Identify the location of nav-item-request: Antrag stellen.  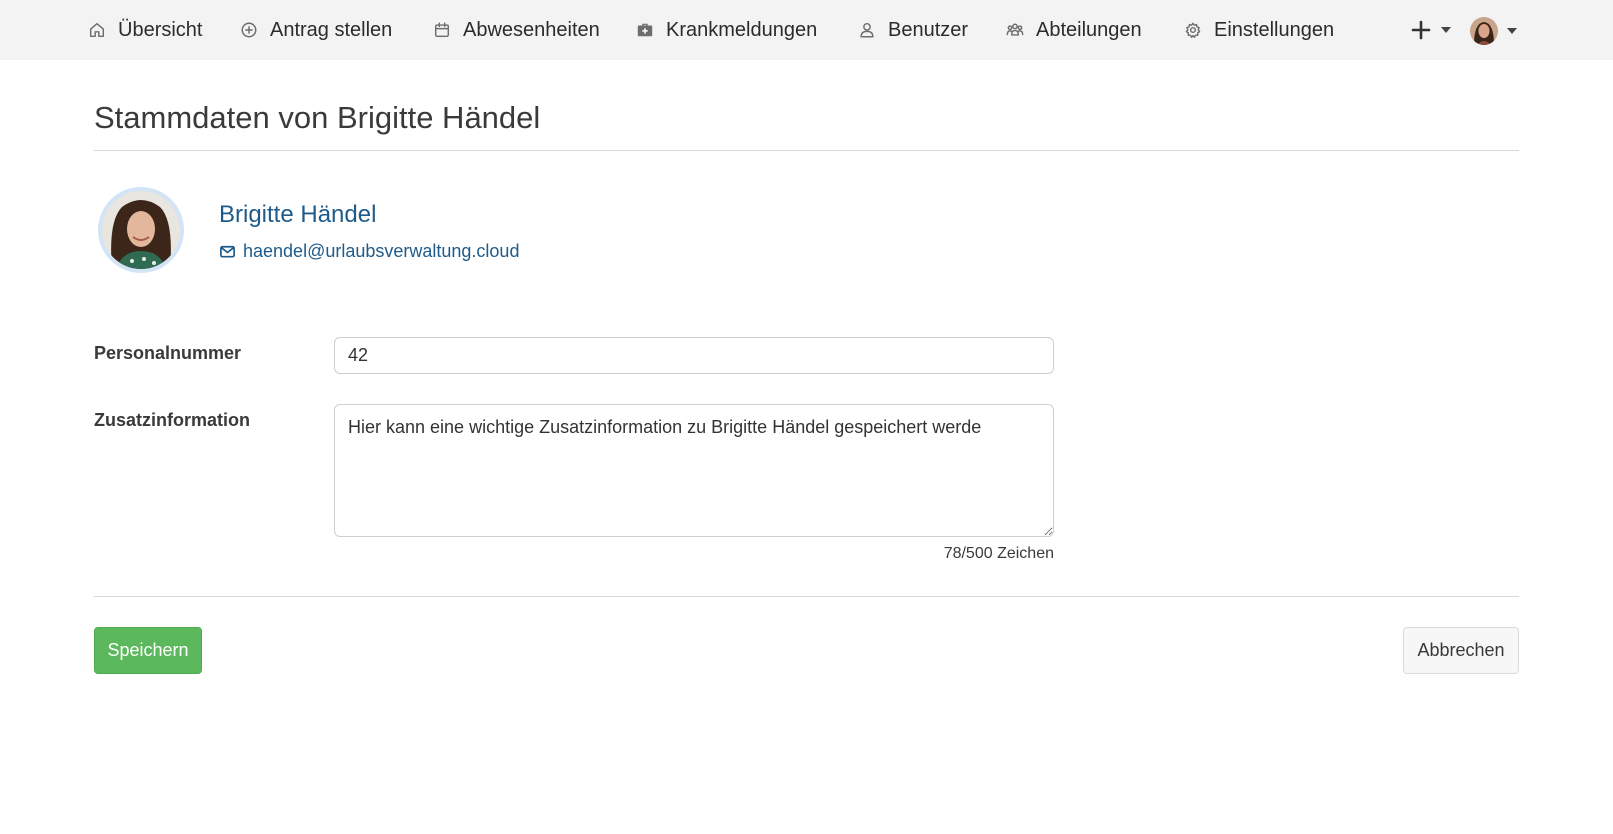
(316, 30).